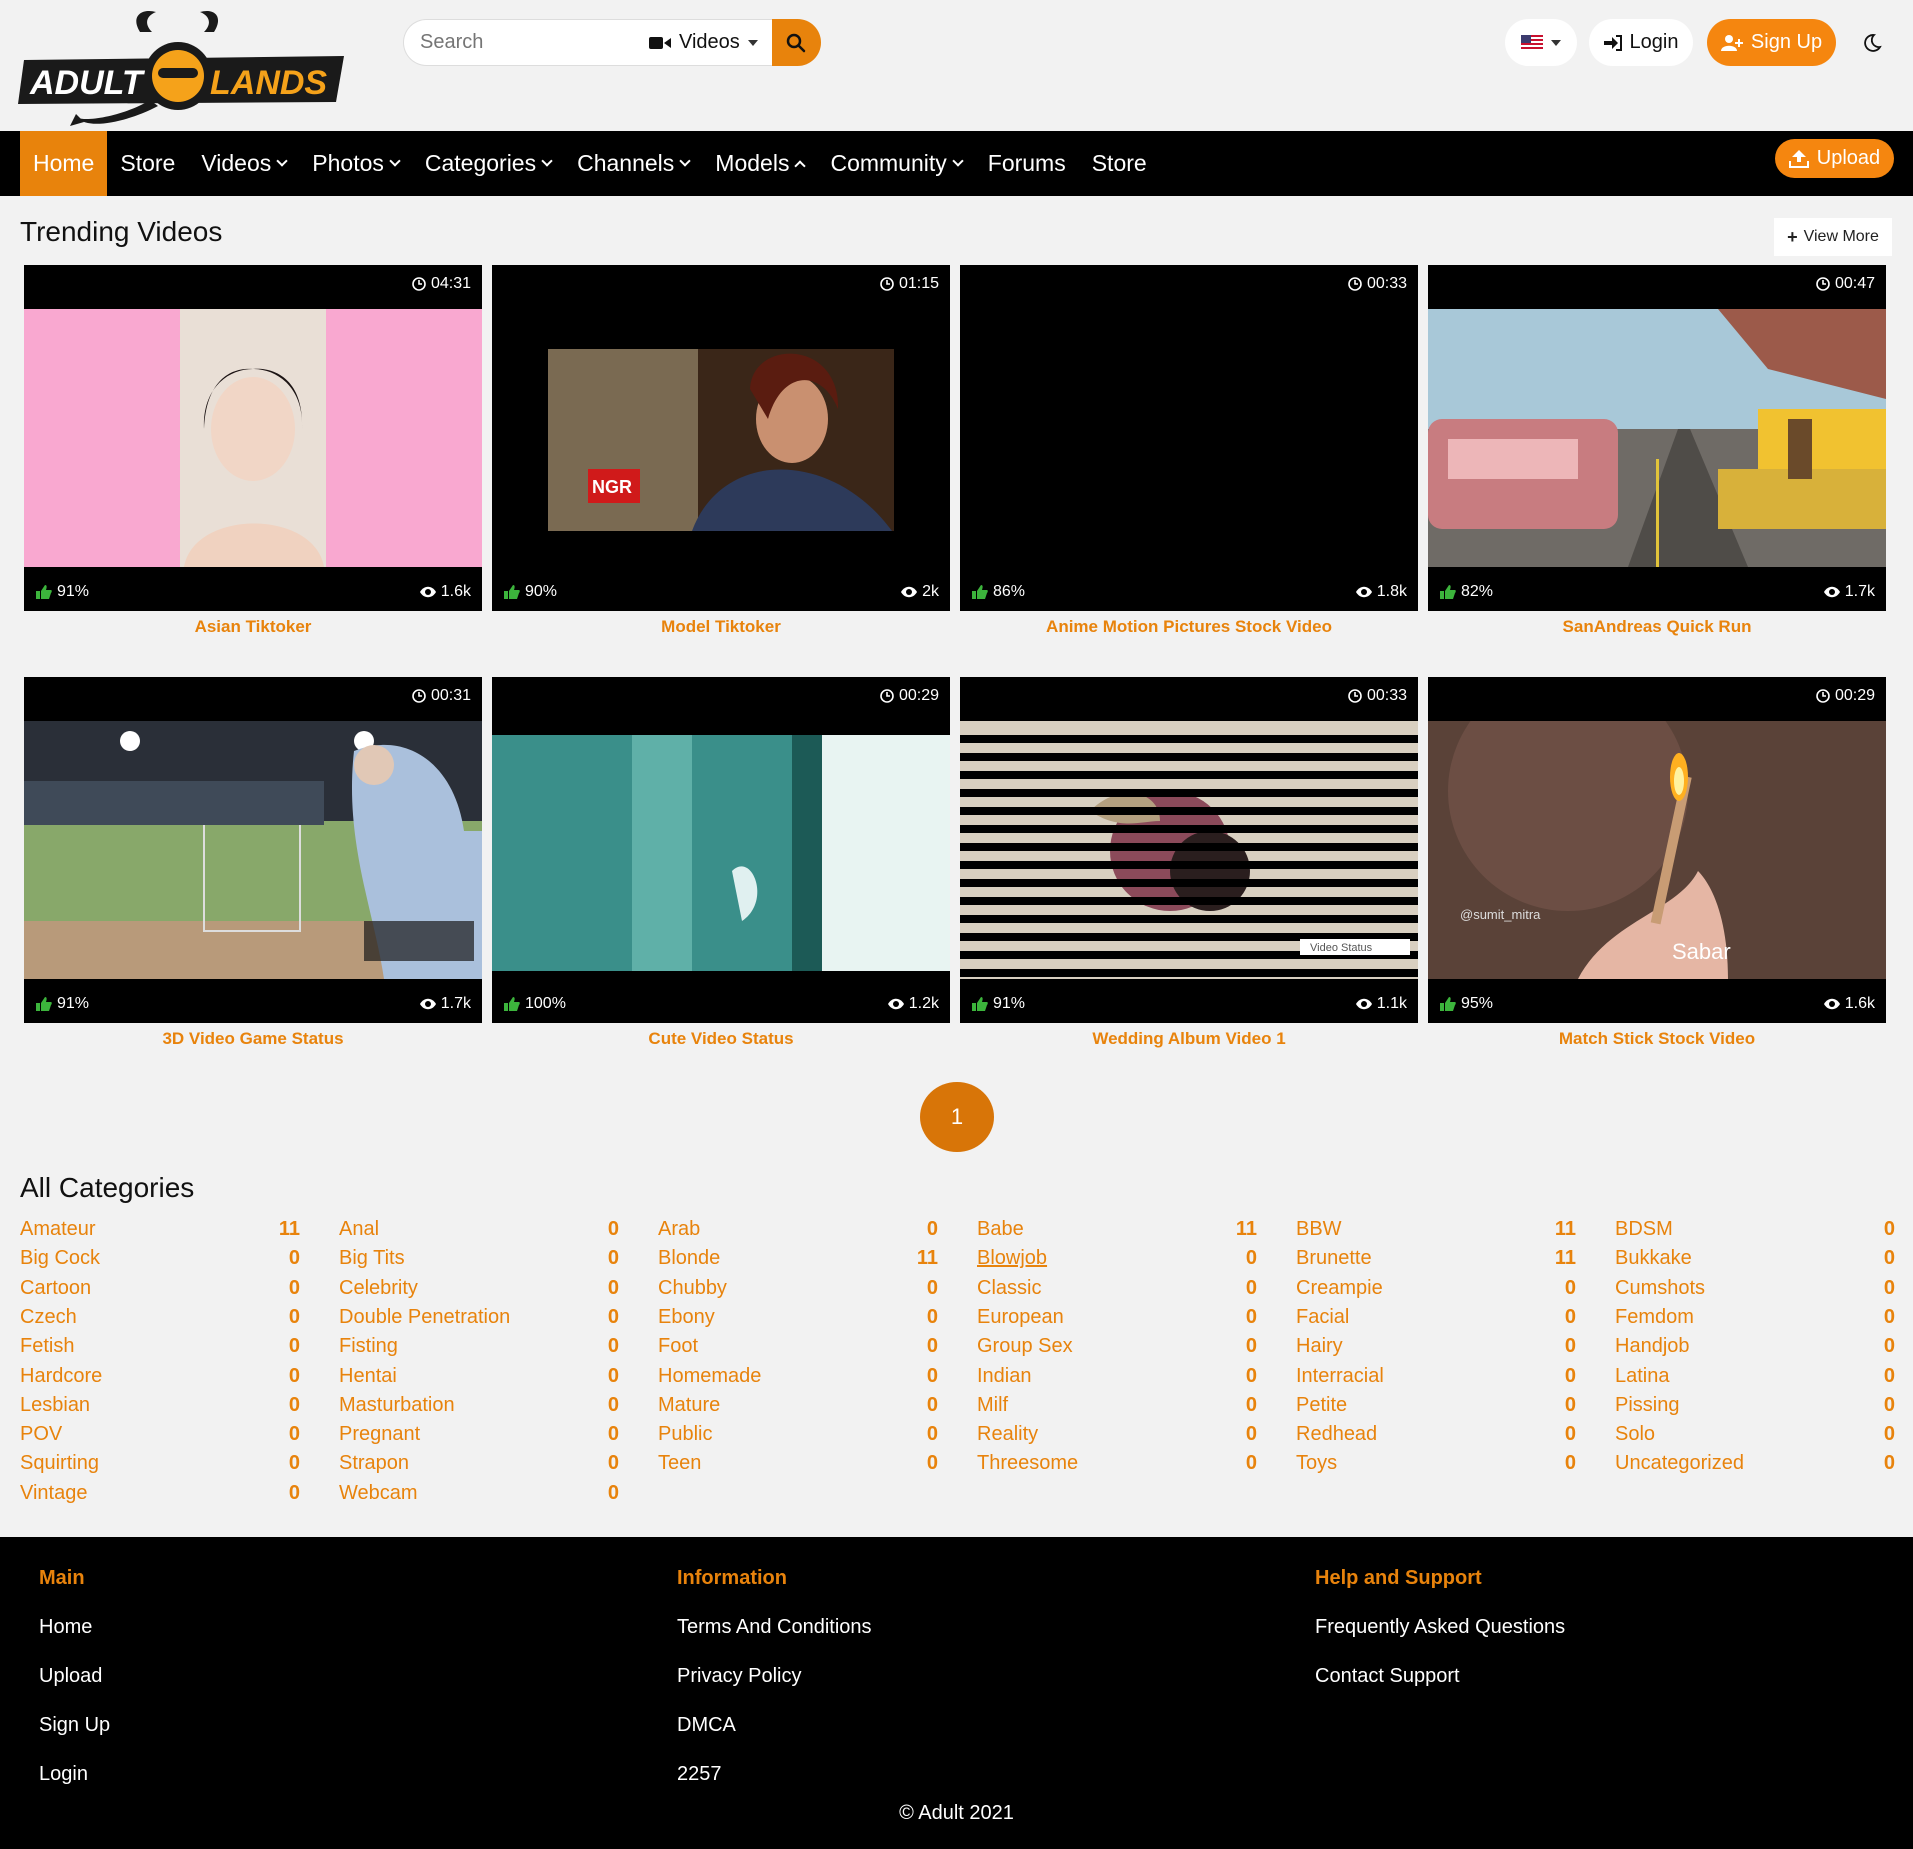 The width and height of the screenshot is (1913, 1849). Describe the element at coordinates (479, 1465) in the screenshot. I see `category-item: Strapon 0` at that location.